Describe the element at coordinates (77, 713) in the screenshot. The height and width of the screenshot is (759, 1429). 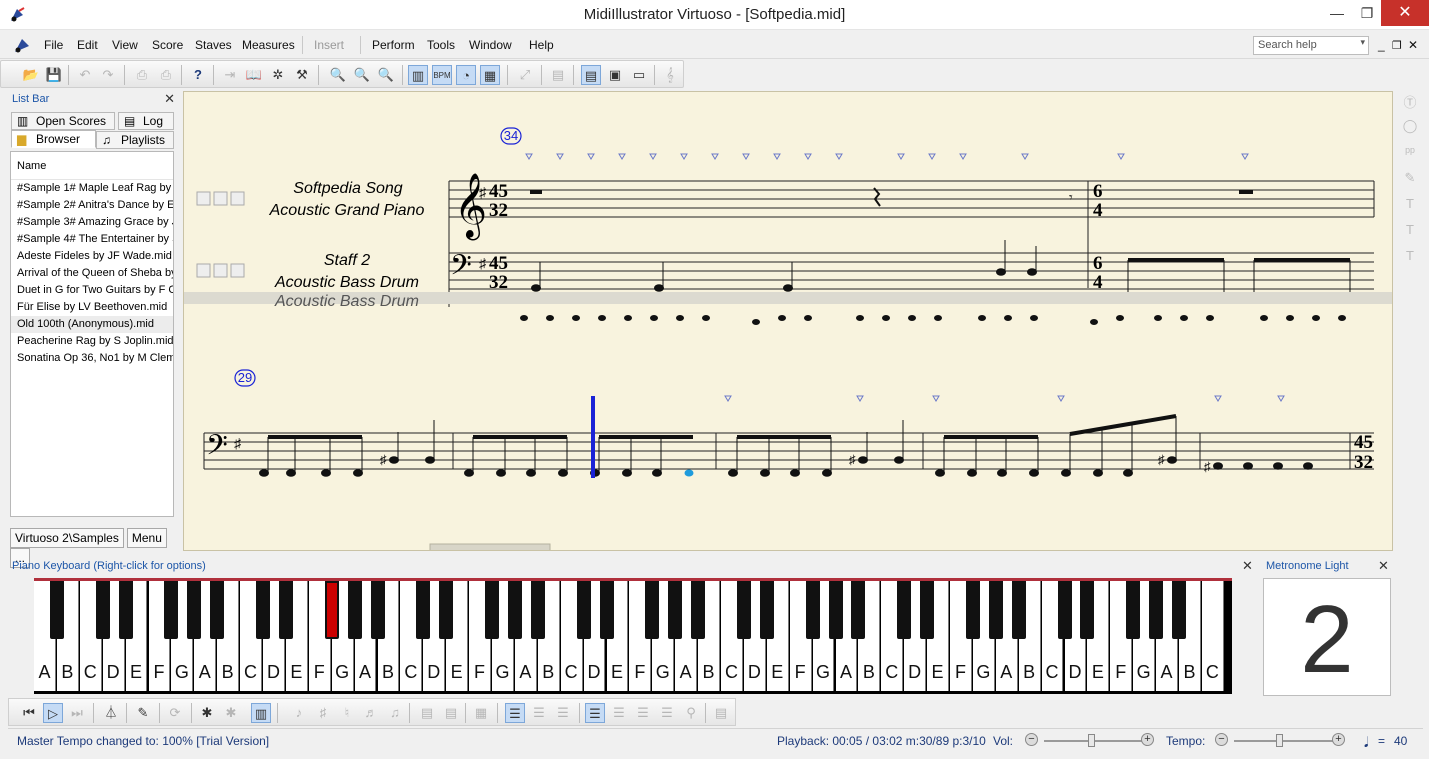
I see `fast-forward-icon: ⏭` at that location.